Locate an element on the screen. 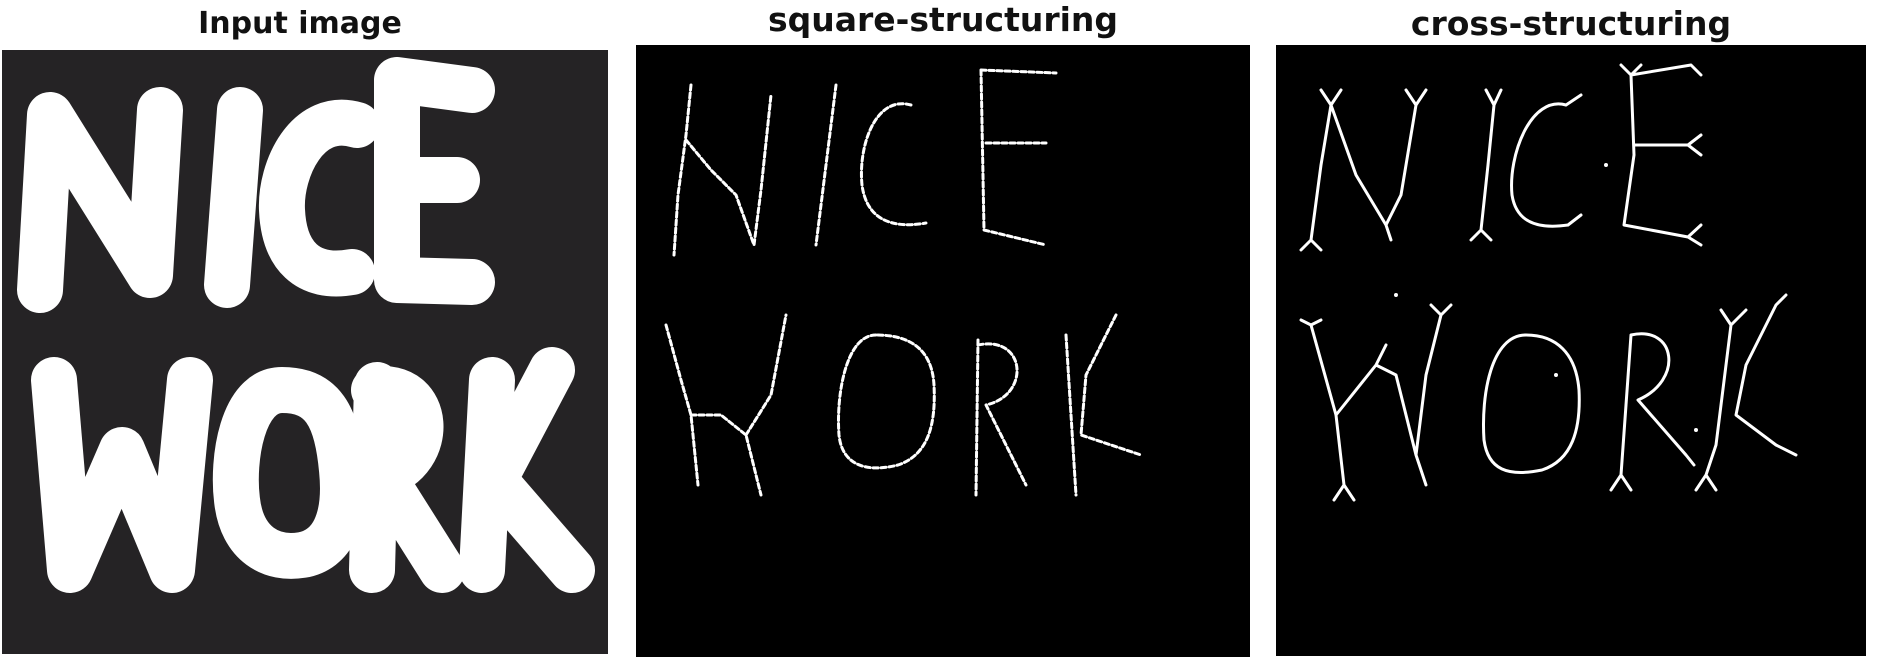 Image resolution: width=1883 pixels, height=661 pixels. letter-n-cross is located at coordinates (1363, 170).